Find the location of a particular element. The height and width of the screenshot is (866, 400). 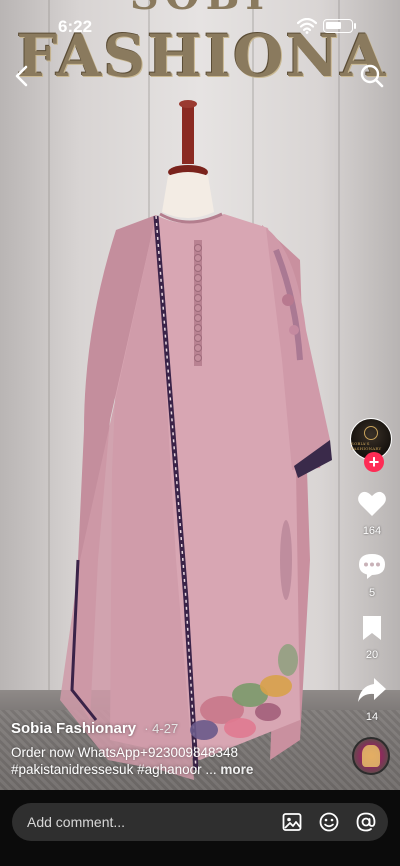

status-time: 6:22 is located at coordinates (75, 26).